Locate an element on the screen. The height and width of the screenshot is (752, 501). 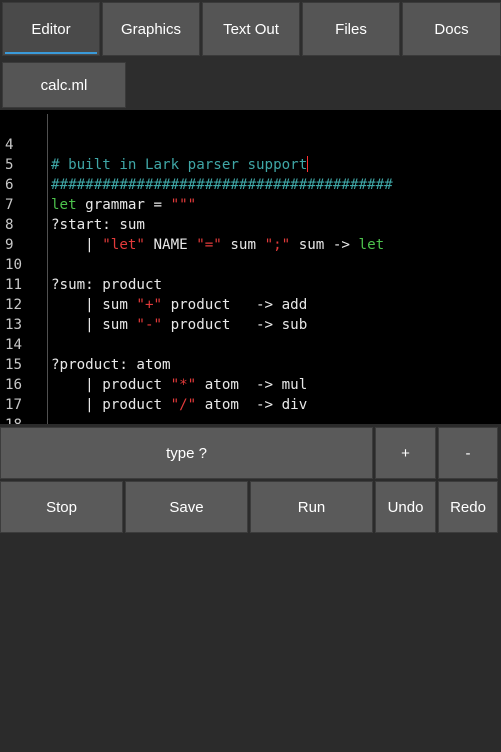
plus-label: + is located at coordinates (405, 453).